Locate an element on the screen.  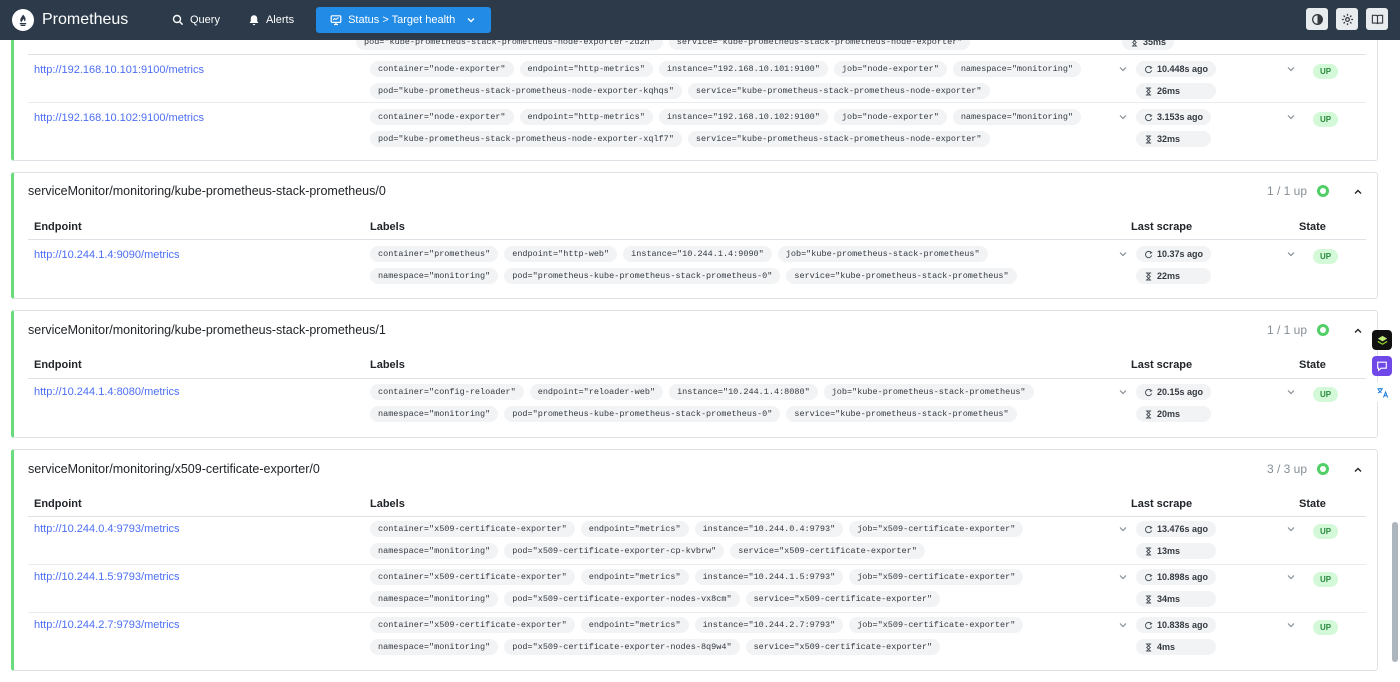
status-badge: UP is located at coordinates (1326, 531).